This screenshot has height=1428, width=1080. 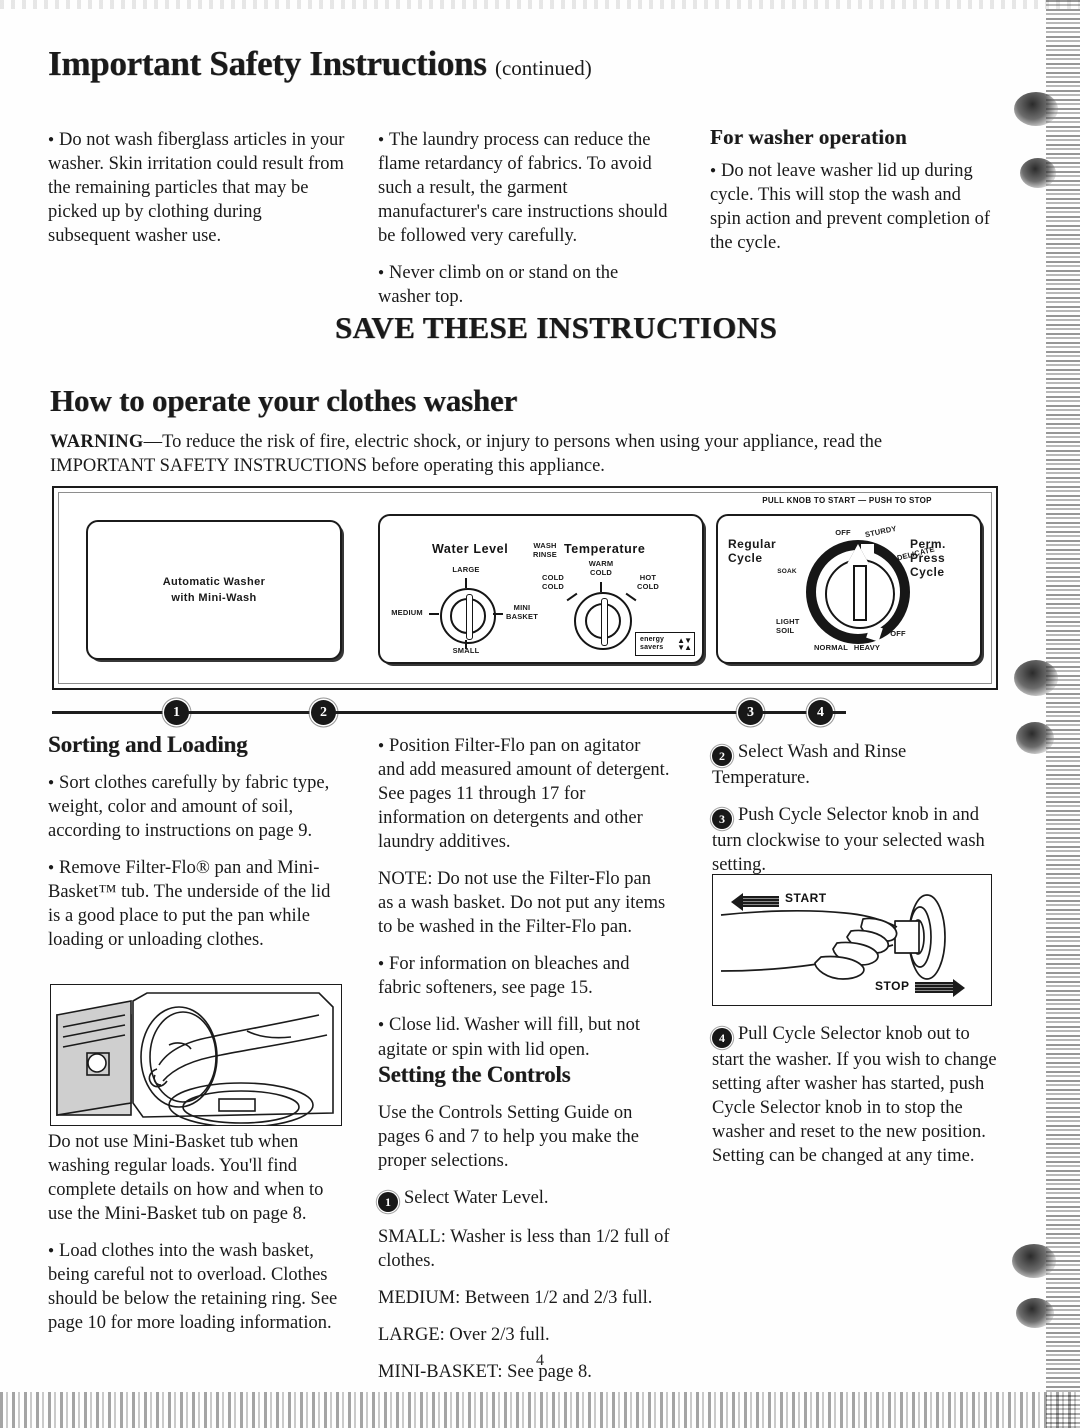 What do you see at coordinates (722, 756) in the screenshot?
I see `step-2-number: 2` at bounding box center [722, 756].